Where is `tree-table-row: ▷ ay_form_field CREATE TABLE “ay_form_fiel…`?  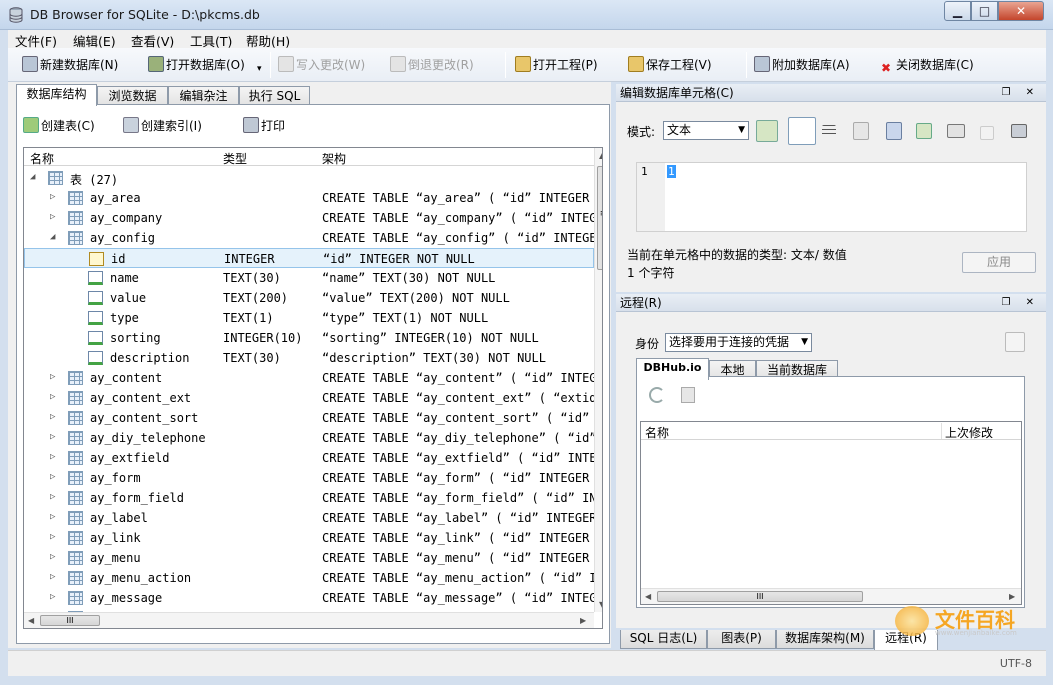
tree-table-row: ▷ ay_form_field CREATE TABLE “ay_form_fiel… is located at coordinates (309, 498).